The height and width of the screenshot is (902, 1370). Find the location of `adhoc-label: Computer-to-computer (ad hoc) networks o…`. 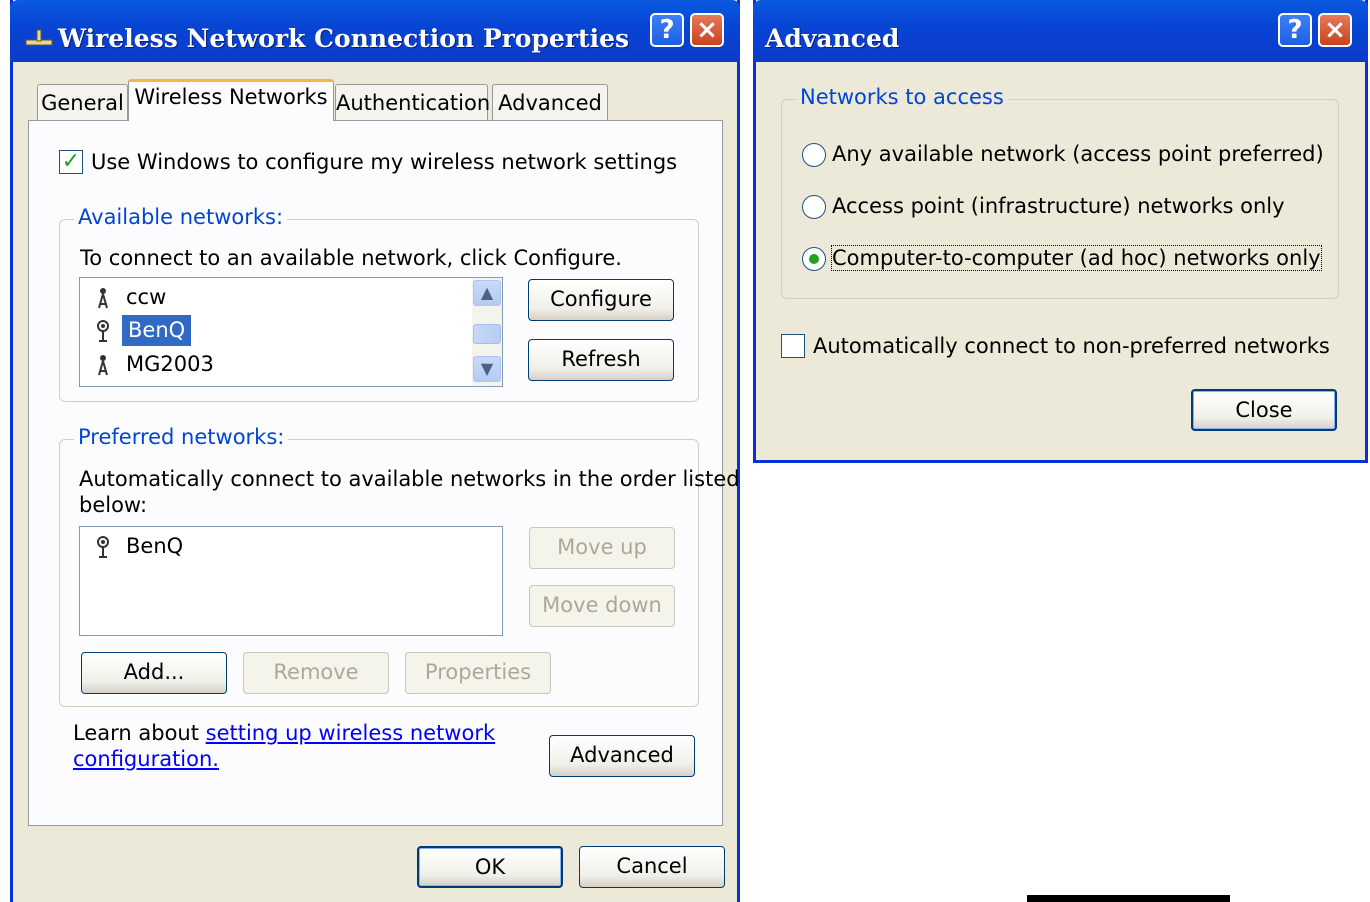

adhoc-label: Computer-to-computer (ad hoc) networks o… is located at coordinates (1076, 258).